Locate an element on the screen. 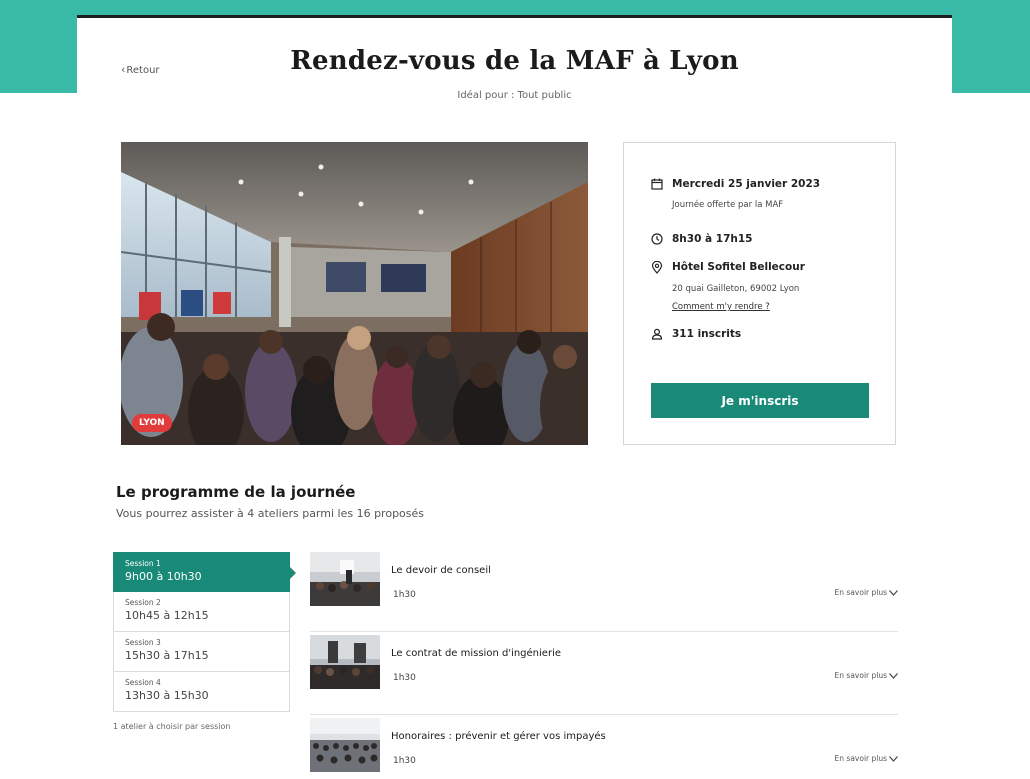  session-label: Session 2 is located at coordinates (143, 602).